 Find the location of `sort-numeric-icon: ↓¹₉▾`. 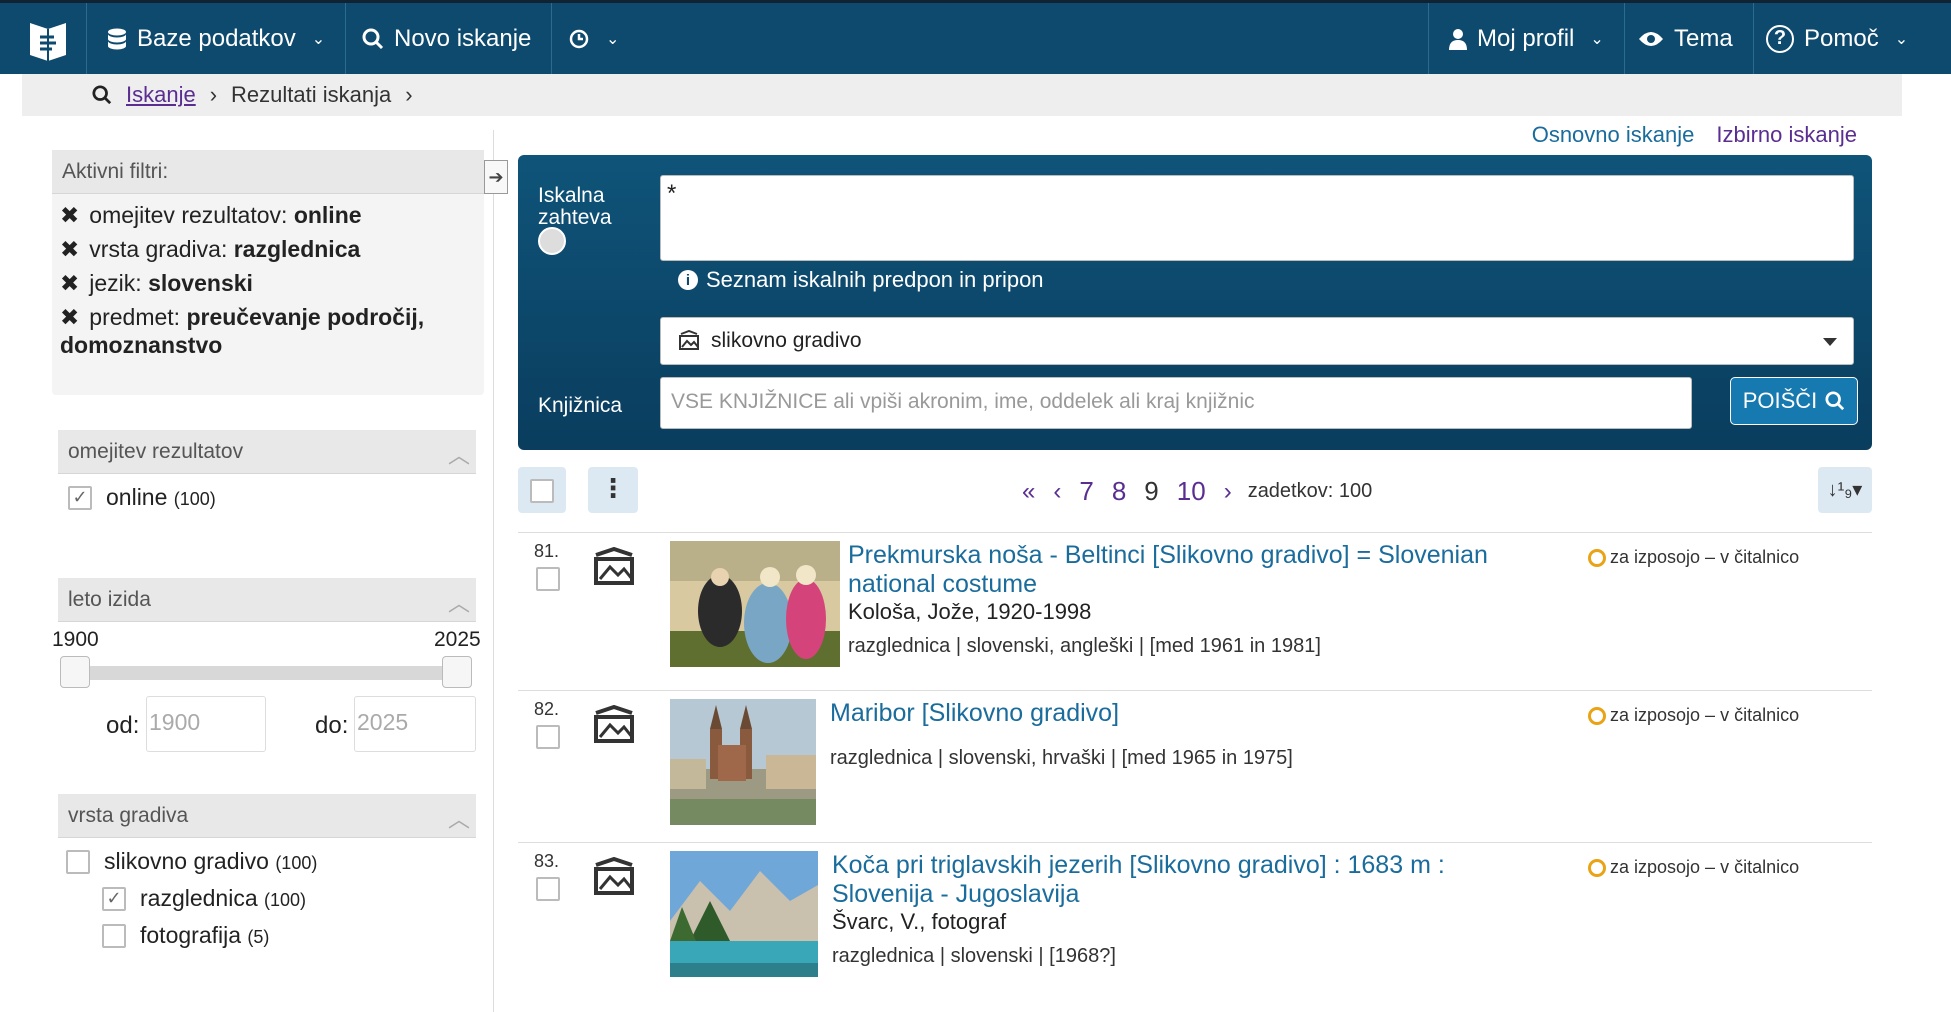

sort-numeric-icon: ↓¹₉▾ is located at coordinates (1845, 490).